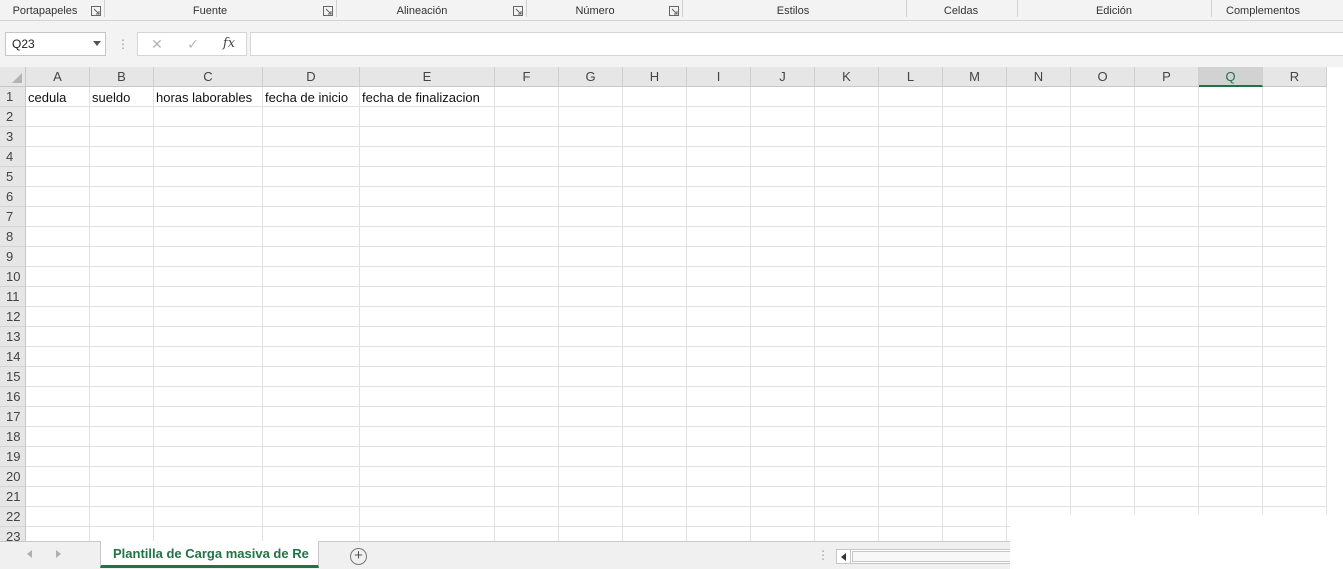 The width and height of the screenshot is (1343, 569). I want to click on row-header-6: 6, so click(13, 197).